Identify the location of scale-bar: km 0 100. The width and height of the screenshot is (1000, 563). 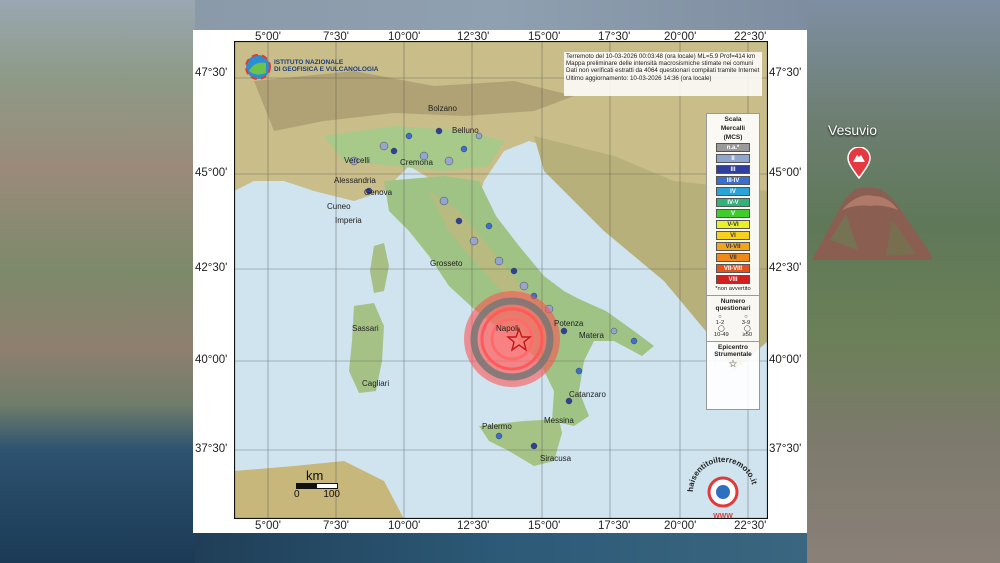
(317, 484).